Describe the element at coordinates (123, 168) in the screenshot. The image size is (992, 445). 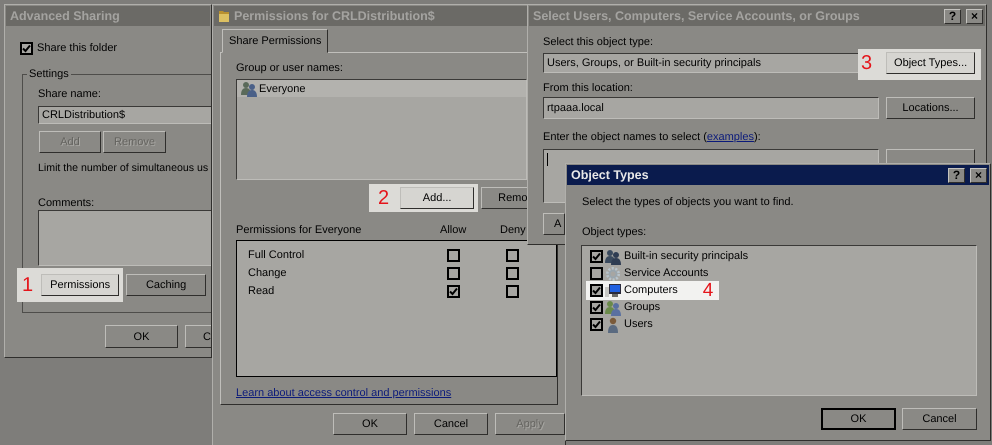
I see `description-text: Limit the number of simultaneous us` at that location.